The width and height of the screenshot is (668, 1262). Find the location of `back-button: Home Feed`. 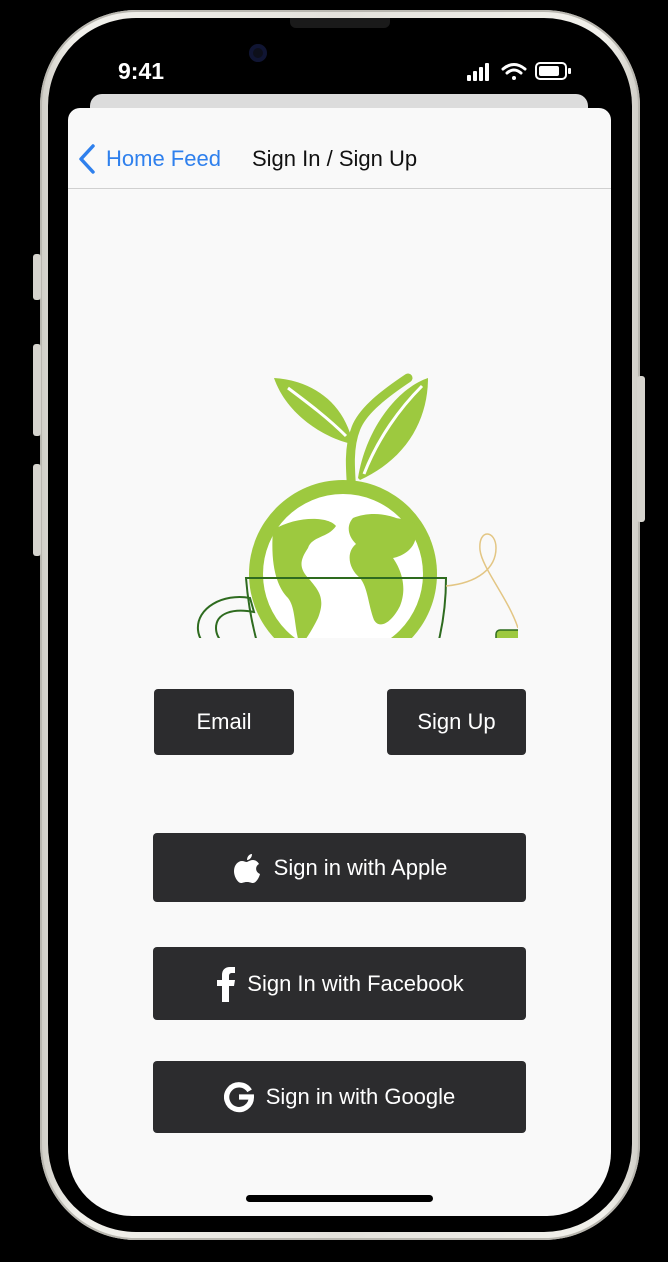

back-button: Home Feed is located at coordinates (149, 159).